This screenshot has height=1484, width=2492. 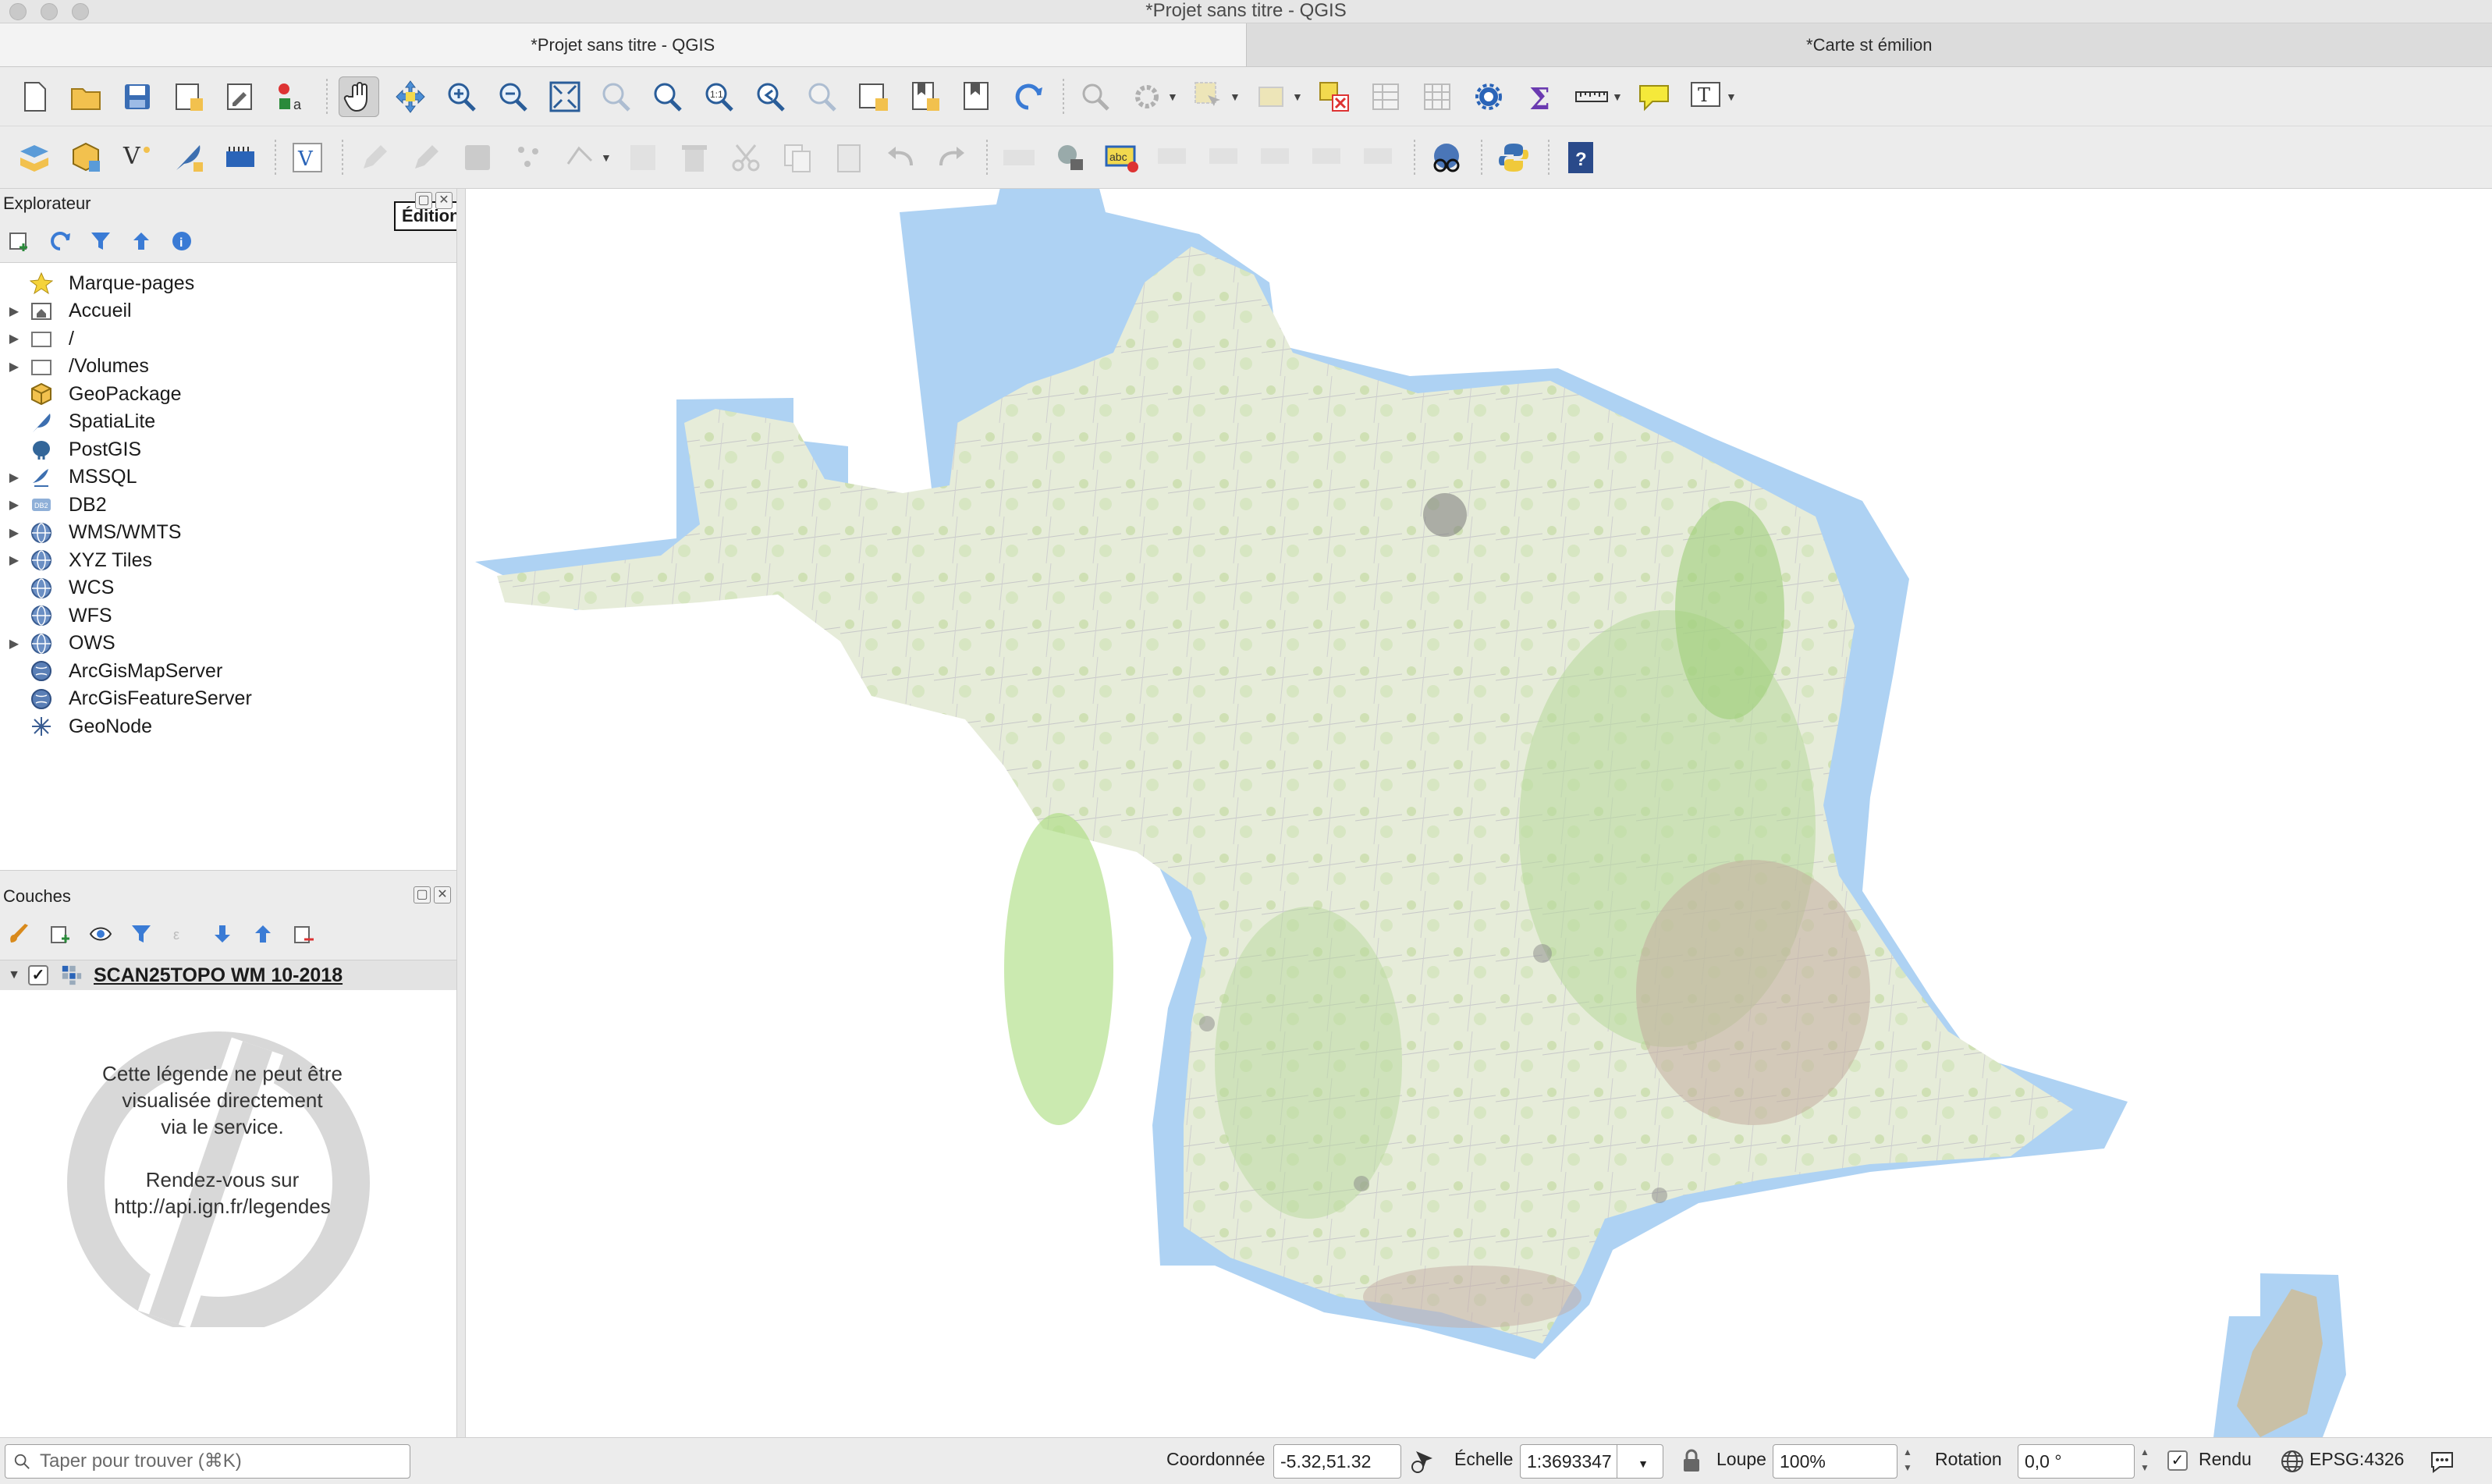 What do you see at coordinates (900, 158) in the screenshot?
I see `undo-button` at bounding box center [900, 158].